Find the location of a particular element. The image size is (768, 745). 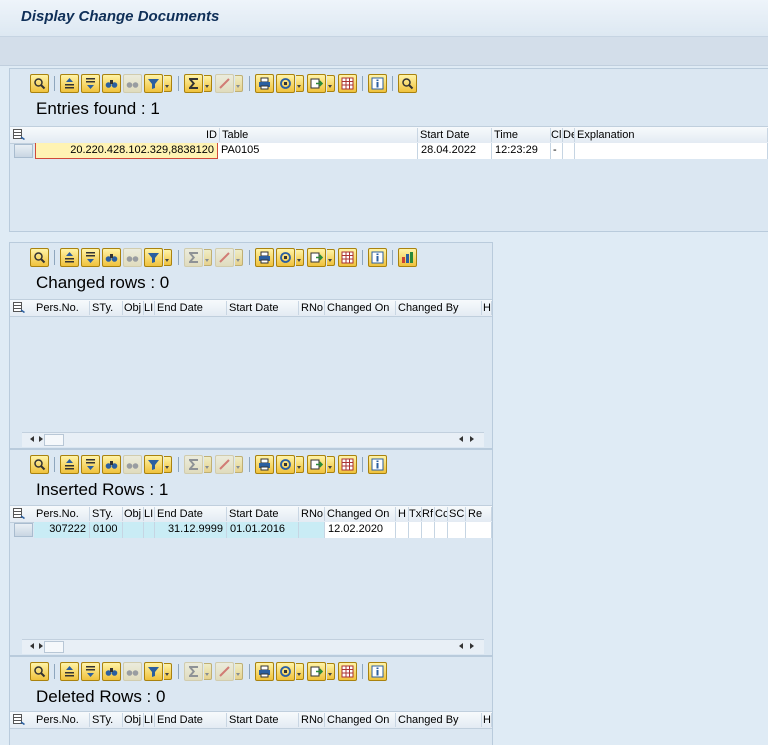

cell-explanation is located at coordinates (671, 151).